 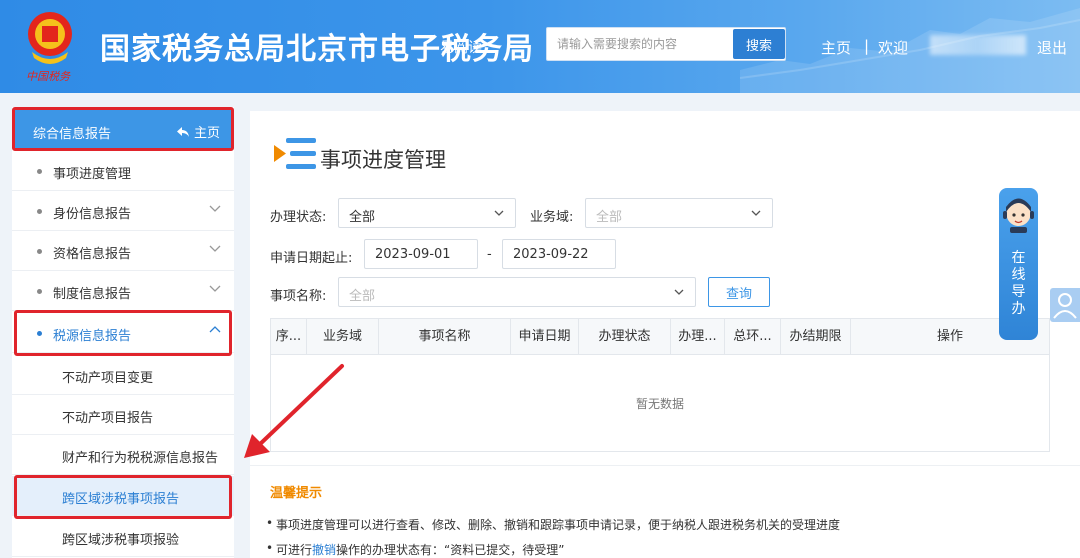 What do you see at coordinates (739, 292) in the screenshot?
I see `query-button: 查询` at bounding box center [739, 292].